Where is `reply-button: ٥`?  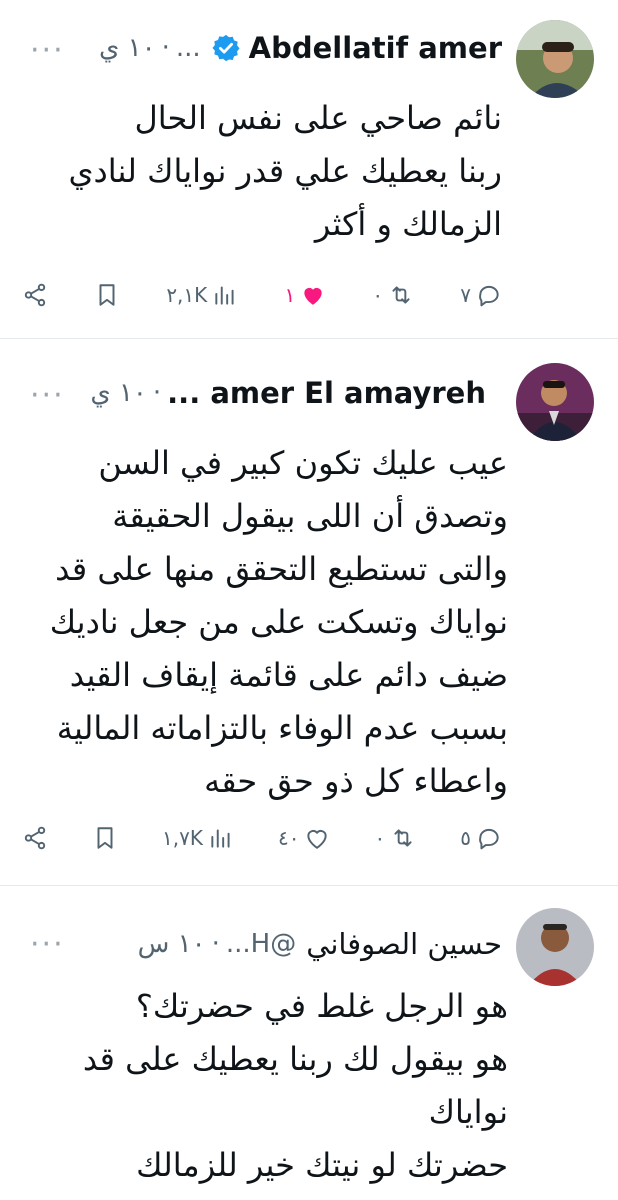 reply-button: ٥ is located at coordinates (481, 838).